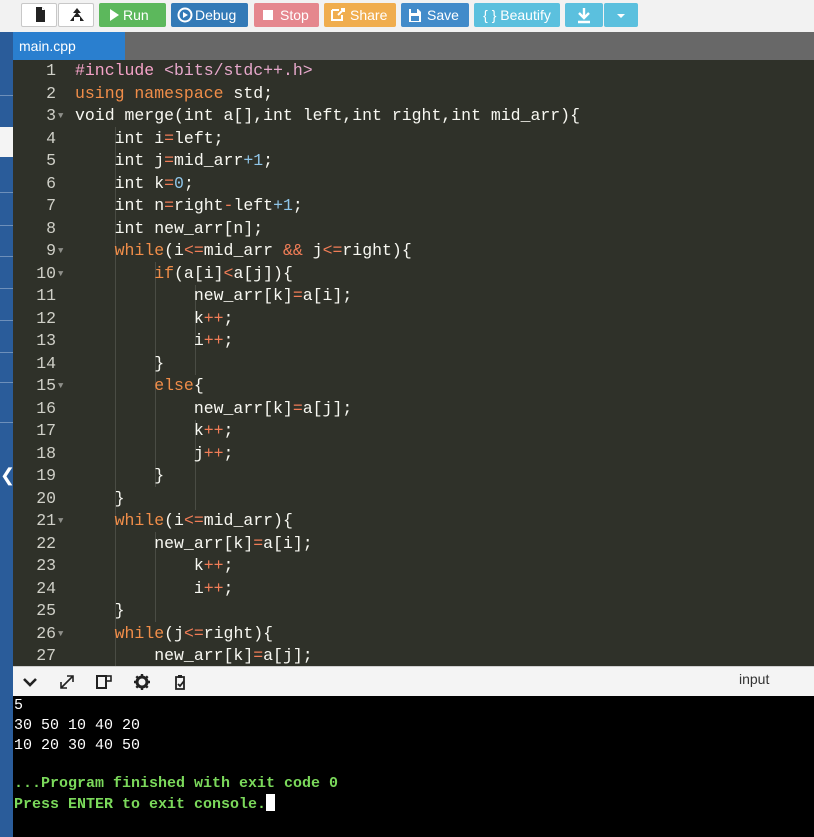 The width and height of the screenshot is (814, 837). What do you see at coordinates (271, 802) in the screenshot?
I see `console-cursor` at bounding box center [271, 802].